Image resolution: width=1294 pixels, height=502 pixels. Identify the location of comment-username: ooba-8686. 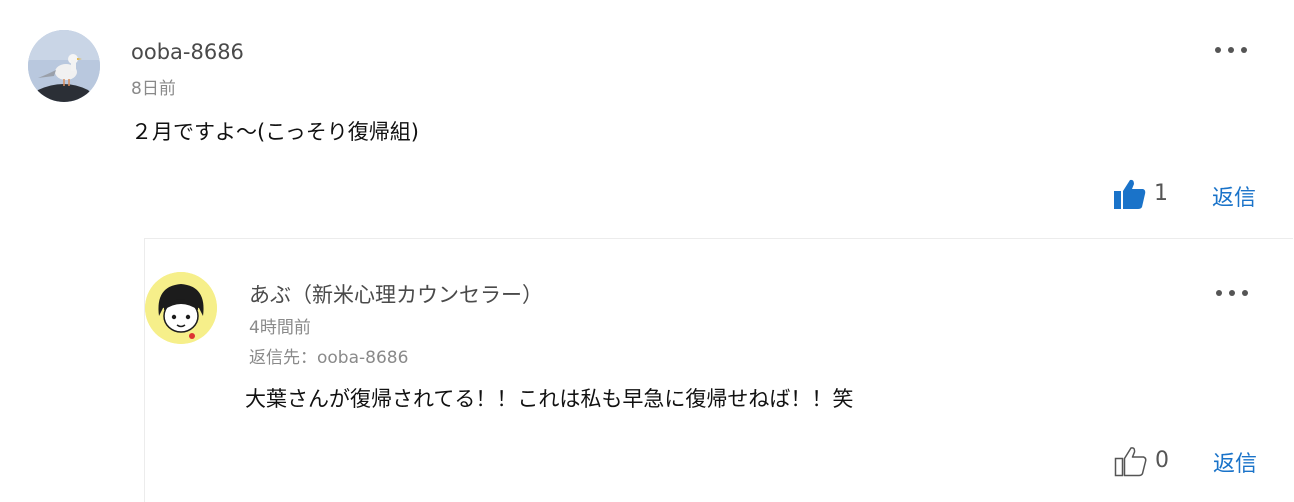
(187, 52).